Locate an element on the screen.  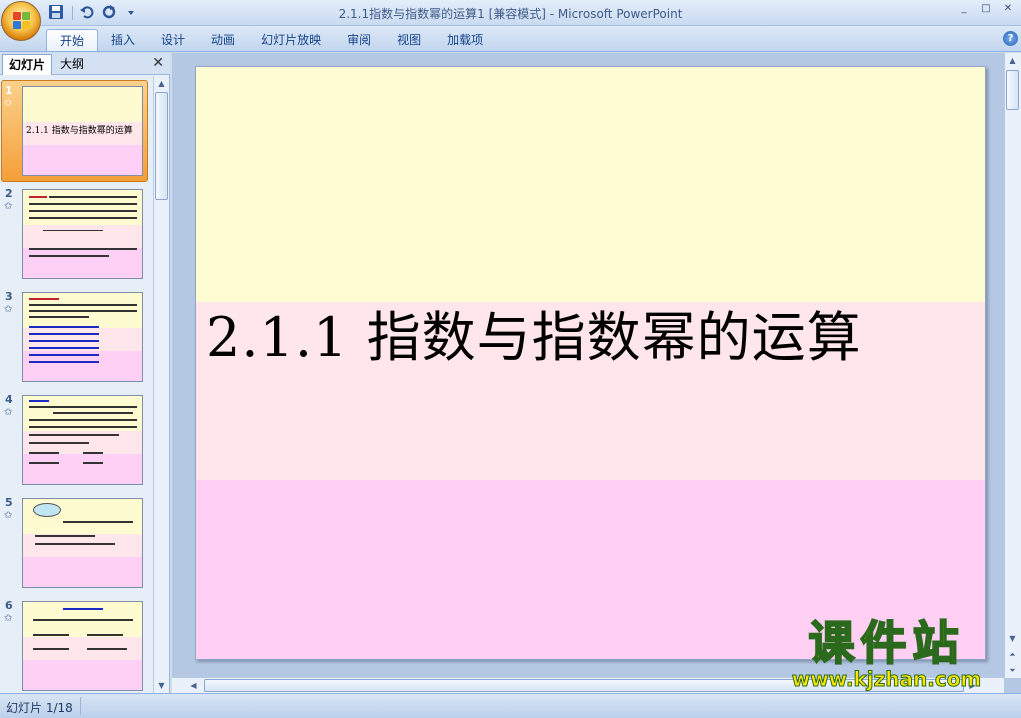
thumbnail-slide-5: 5 ✩ is located at coordinates (76, 543).